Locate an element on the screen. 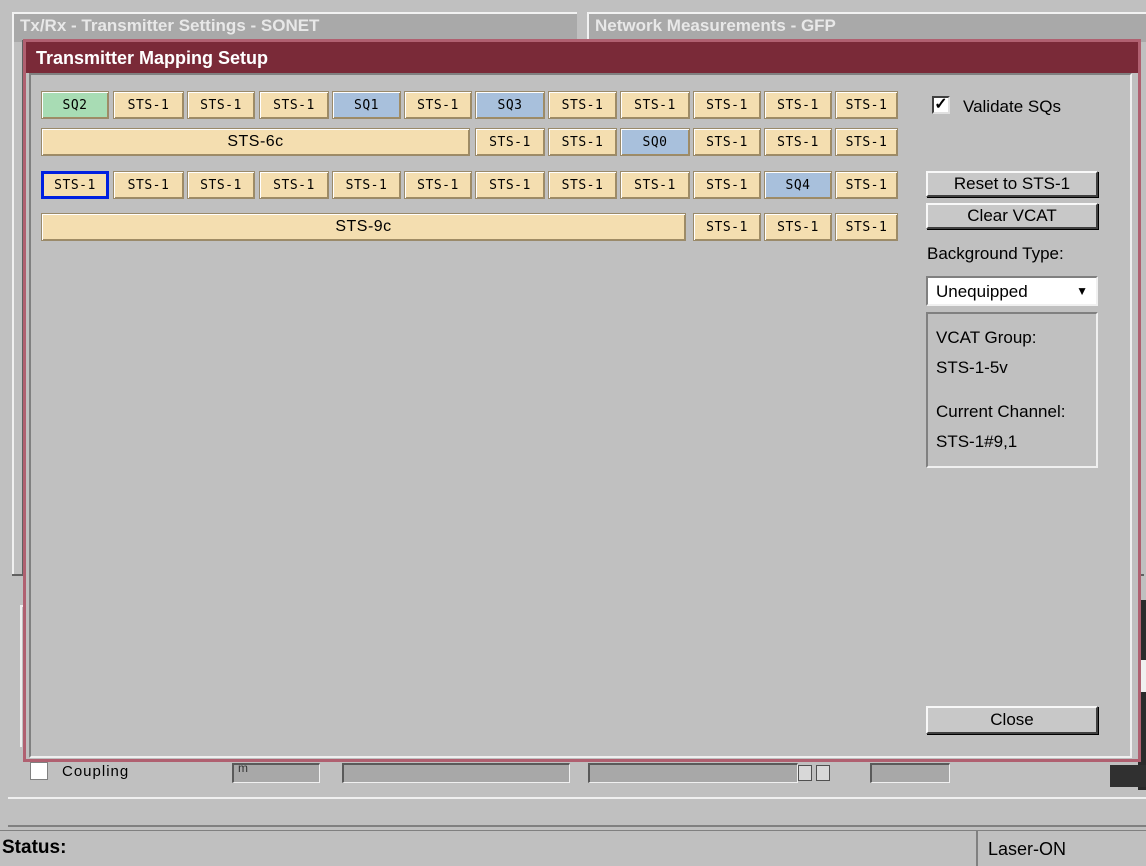 The image size is (1146, 866). reset-to-sts1-button: Reset to STS-1 is located at coordinates (1012, 184).